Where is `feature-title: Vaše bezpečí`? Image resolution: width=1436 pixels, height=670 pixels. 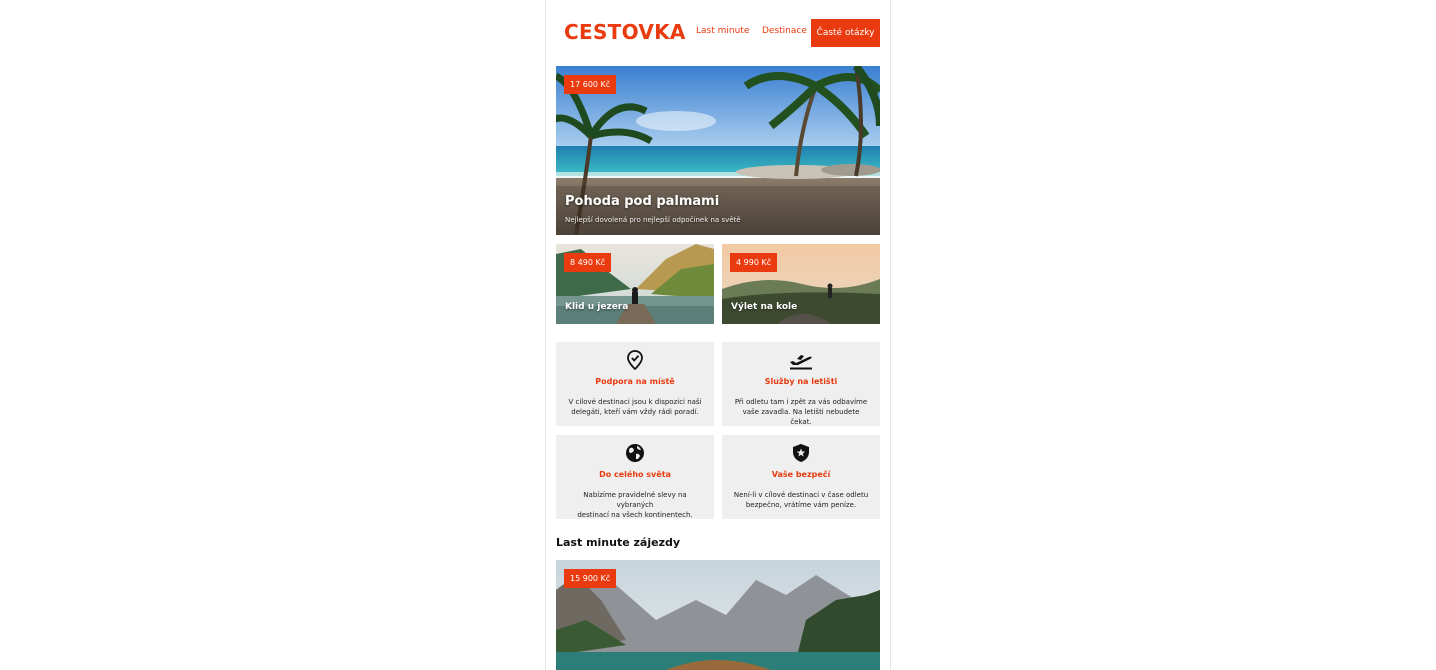 feature-title: Vaše bezpečí is located at coordinates (801, 474).